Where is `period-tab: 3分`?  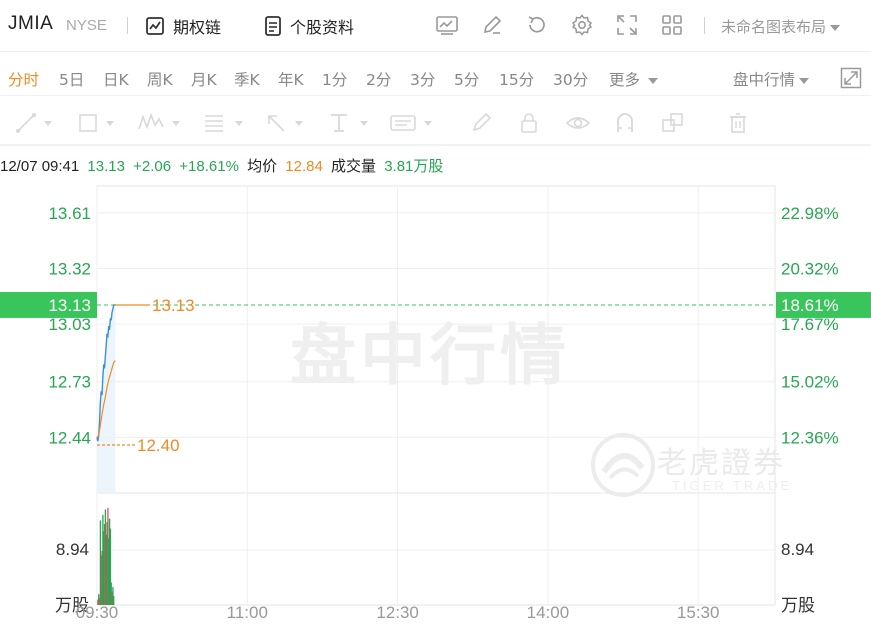 period-tab: 3分 is located at coordinates (422, 79).